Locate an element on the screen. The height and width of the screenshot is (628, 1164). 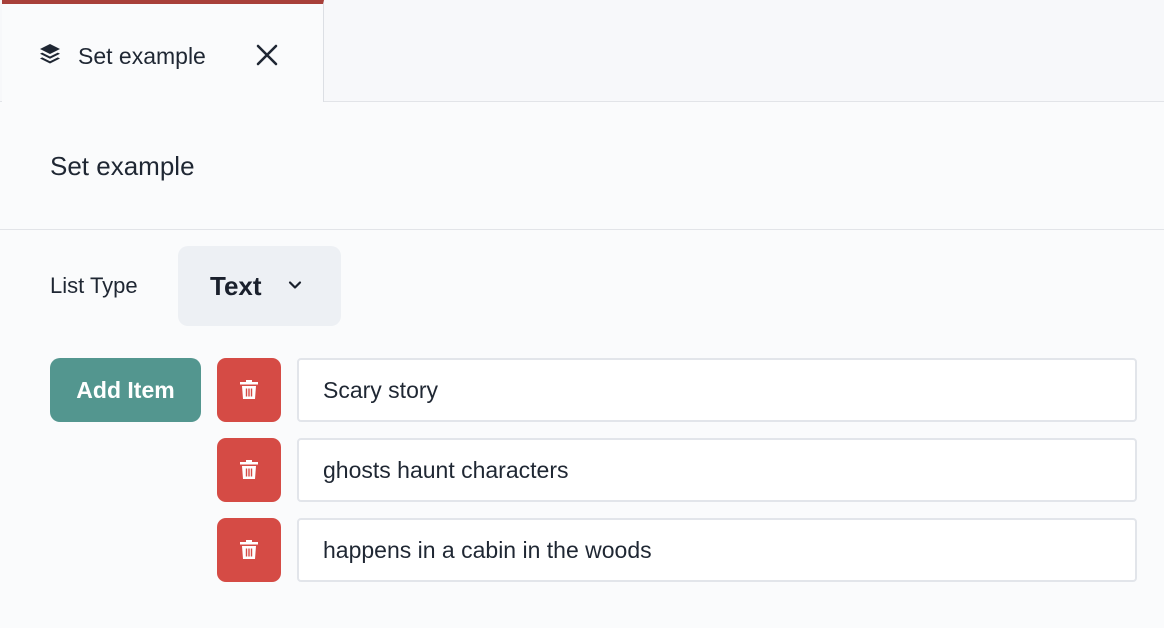
list-type-label: List Type is located at coordinates (94, 285).